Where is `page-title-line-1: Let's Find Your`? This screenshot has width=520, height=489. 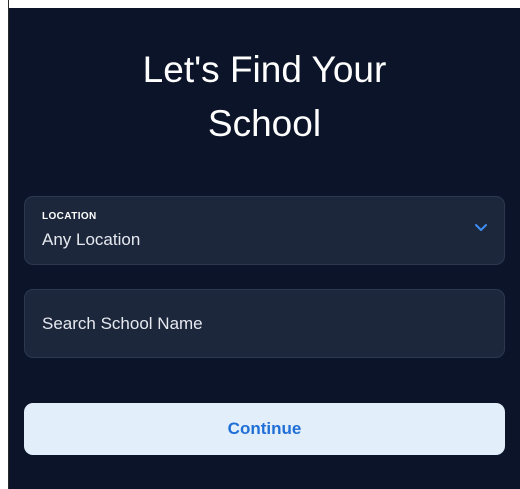 page-title-line-1: Let's Find Your is located at coordinates (264, 69).